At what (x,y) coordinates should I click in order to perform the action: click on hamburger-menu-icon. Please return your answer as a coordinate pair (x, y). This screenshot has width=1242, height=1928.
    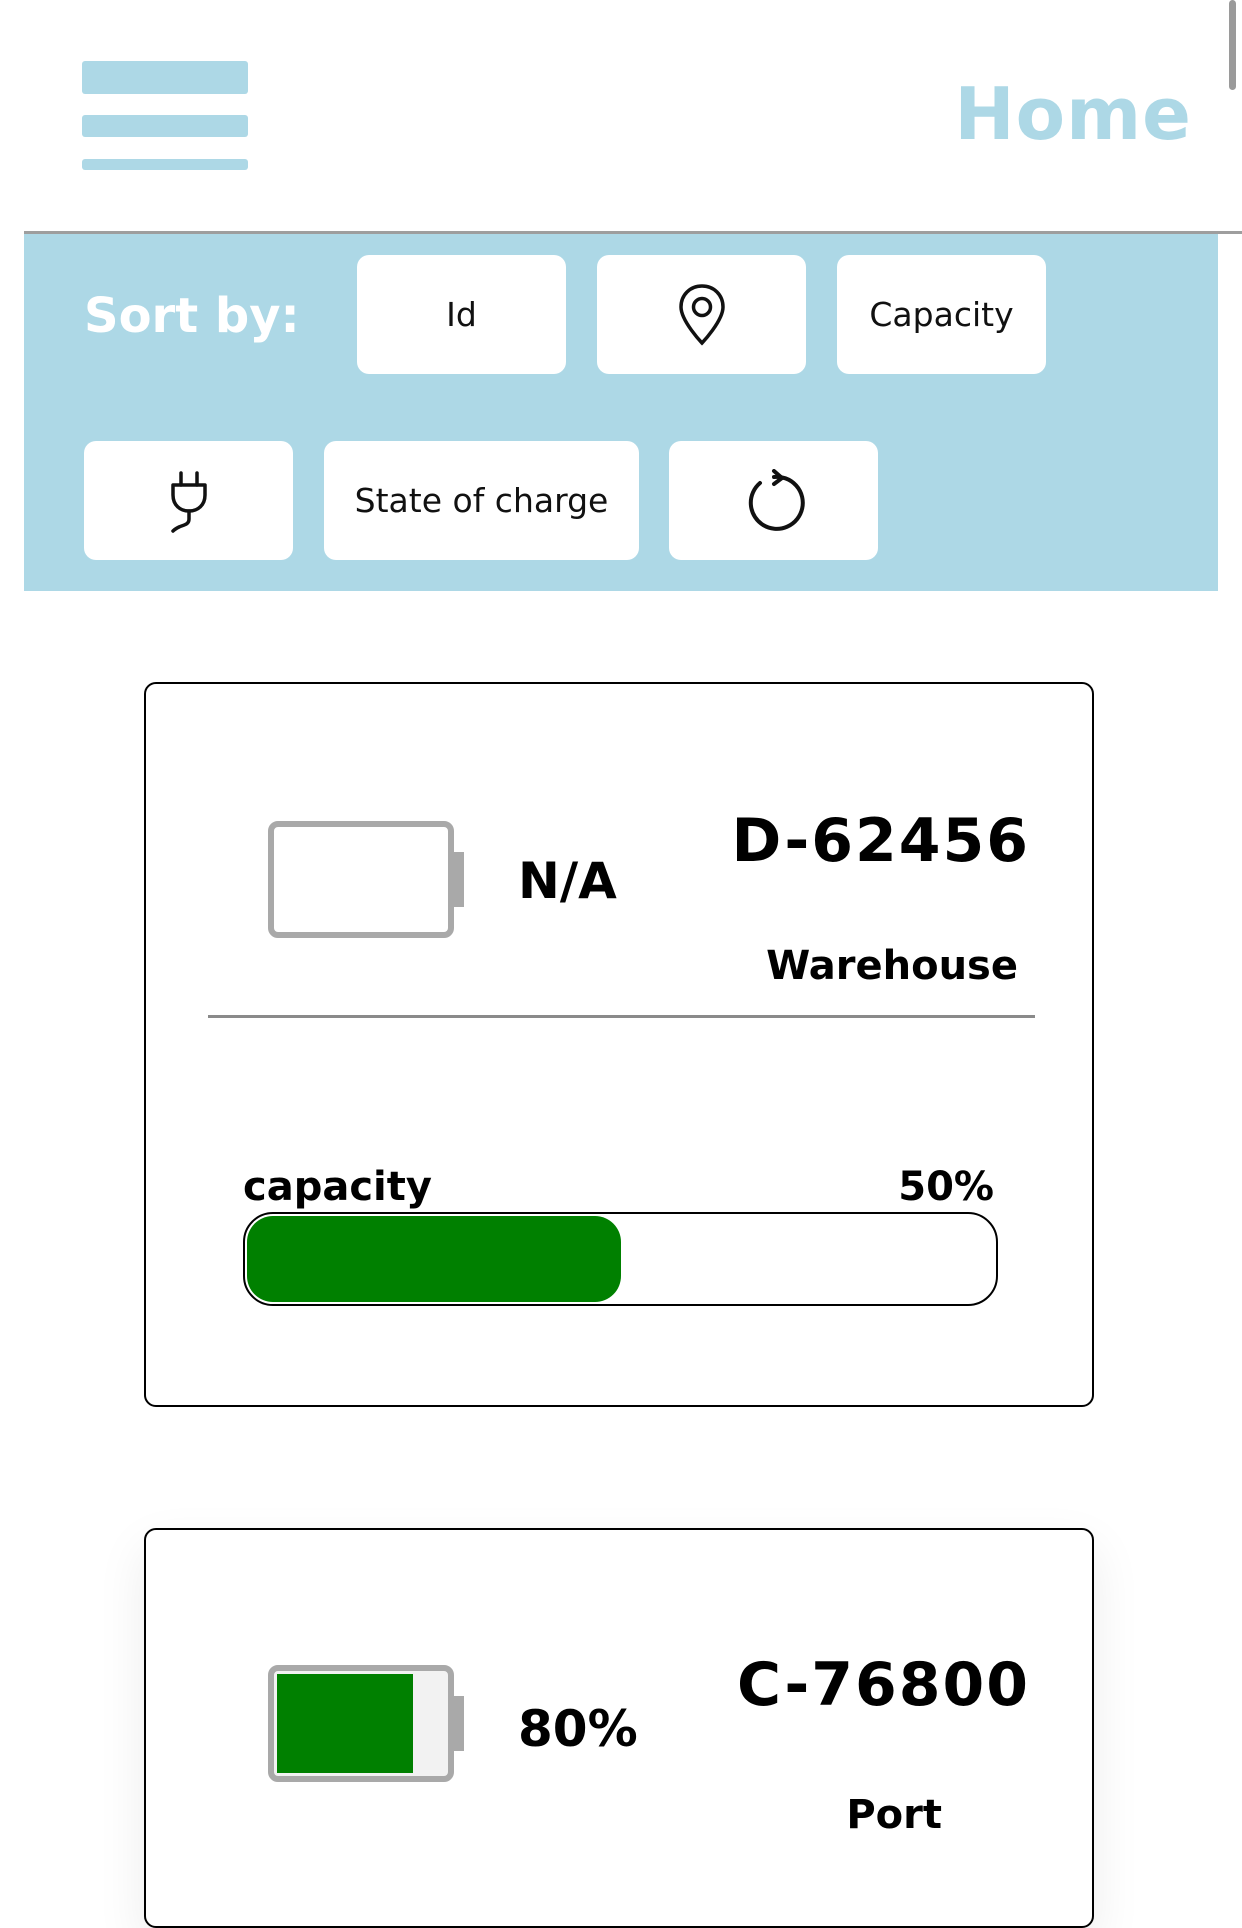
    Looking at the image, I should click on (166, 116).